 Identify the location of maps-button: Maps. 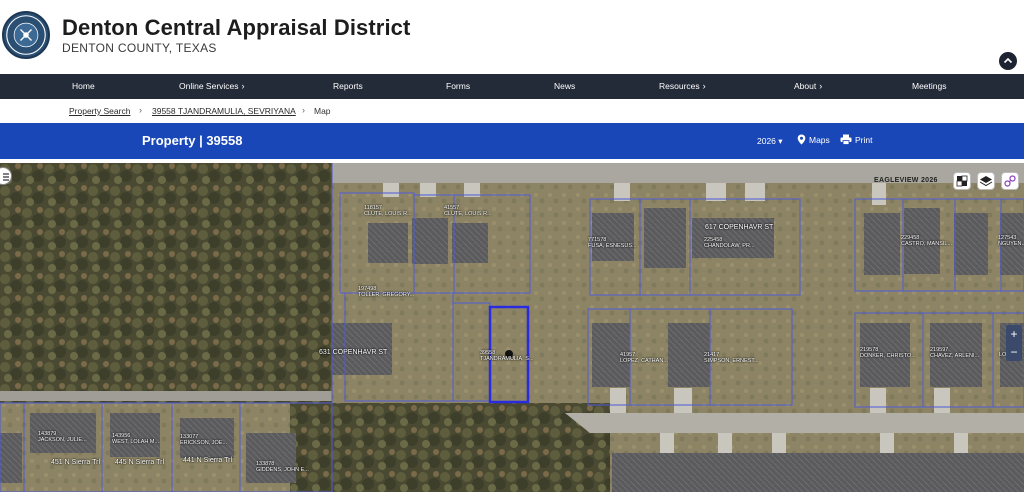
(813, 139).